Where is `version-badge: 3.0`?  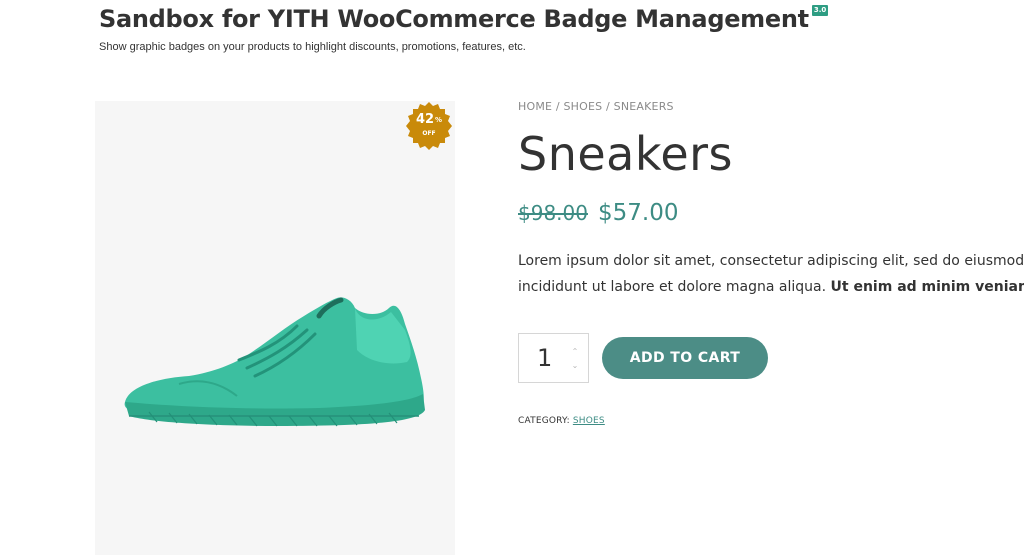 version-badge: 3.0 is located at coordinates (820, 10).